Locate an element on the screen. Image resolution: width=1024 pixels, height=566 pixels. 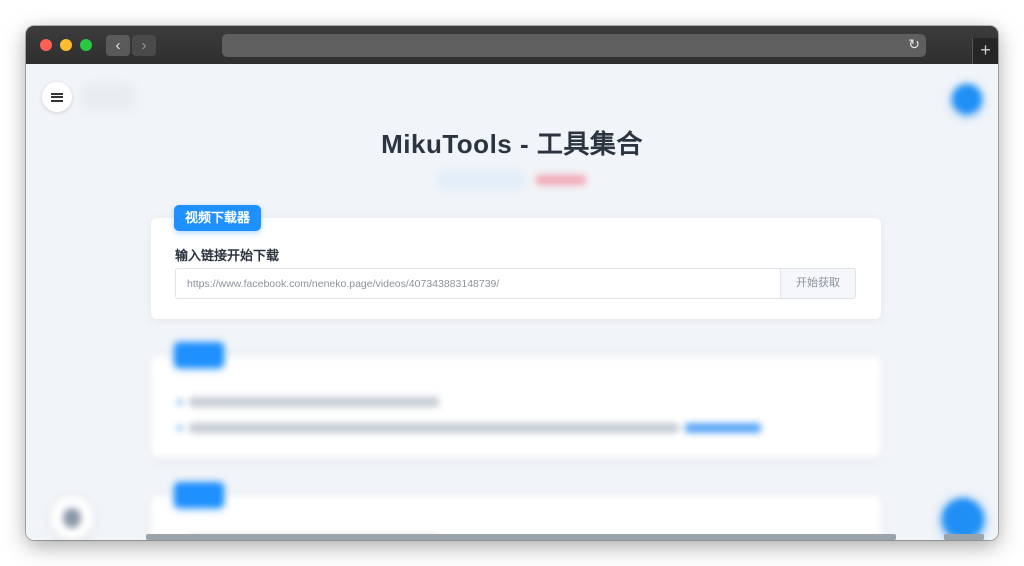
maximize-window-button is located at coordinates (86, 45).